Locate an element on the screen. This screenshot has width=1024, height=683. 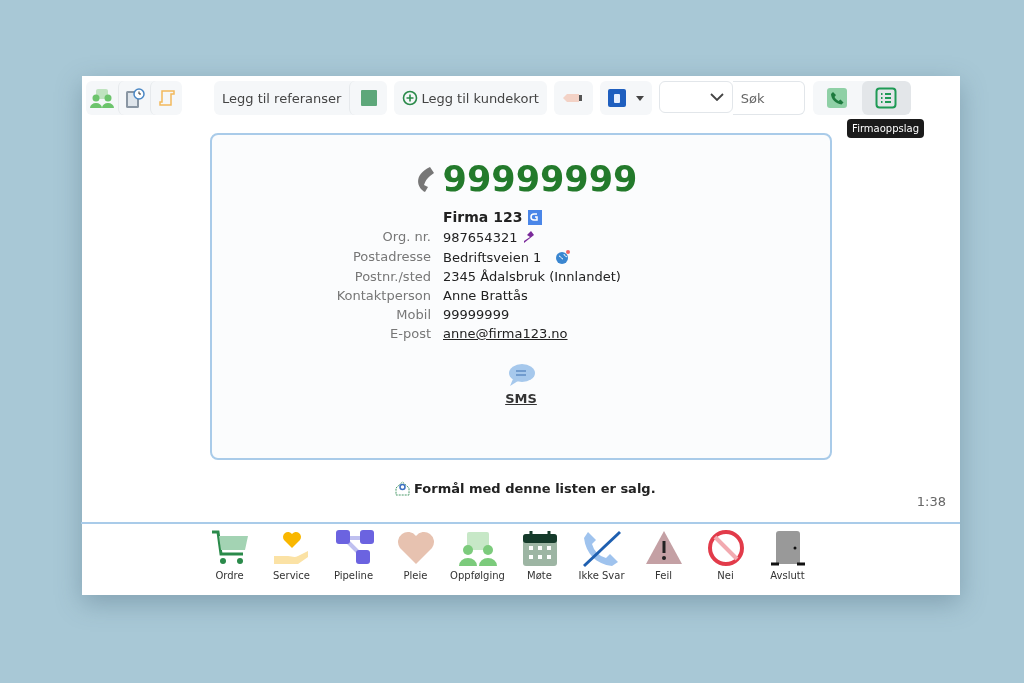
field-value: Bedriftsveien 1 is located at coordinates (492, 257).